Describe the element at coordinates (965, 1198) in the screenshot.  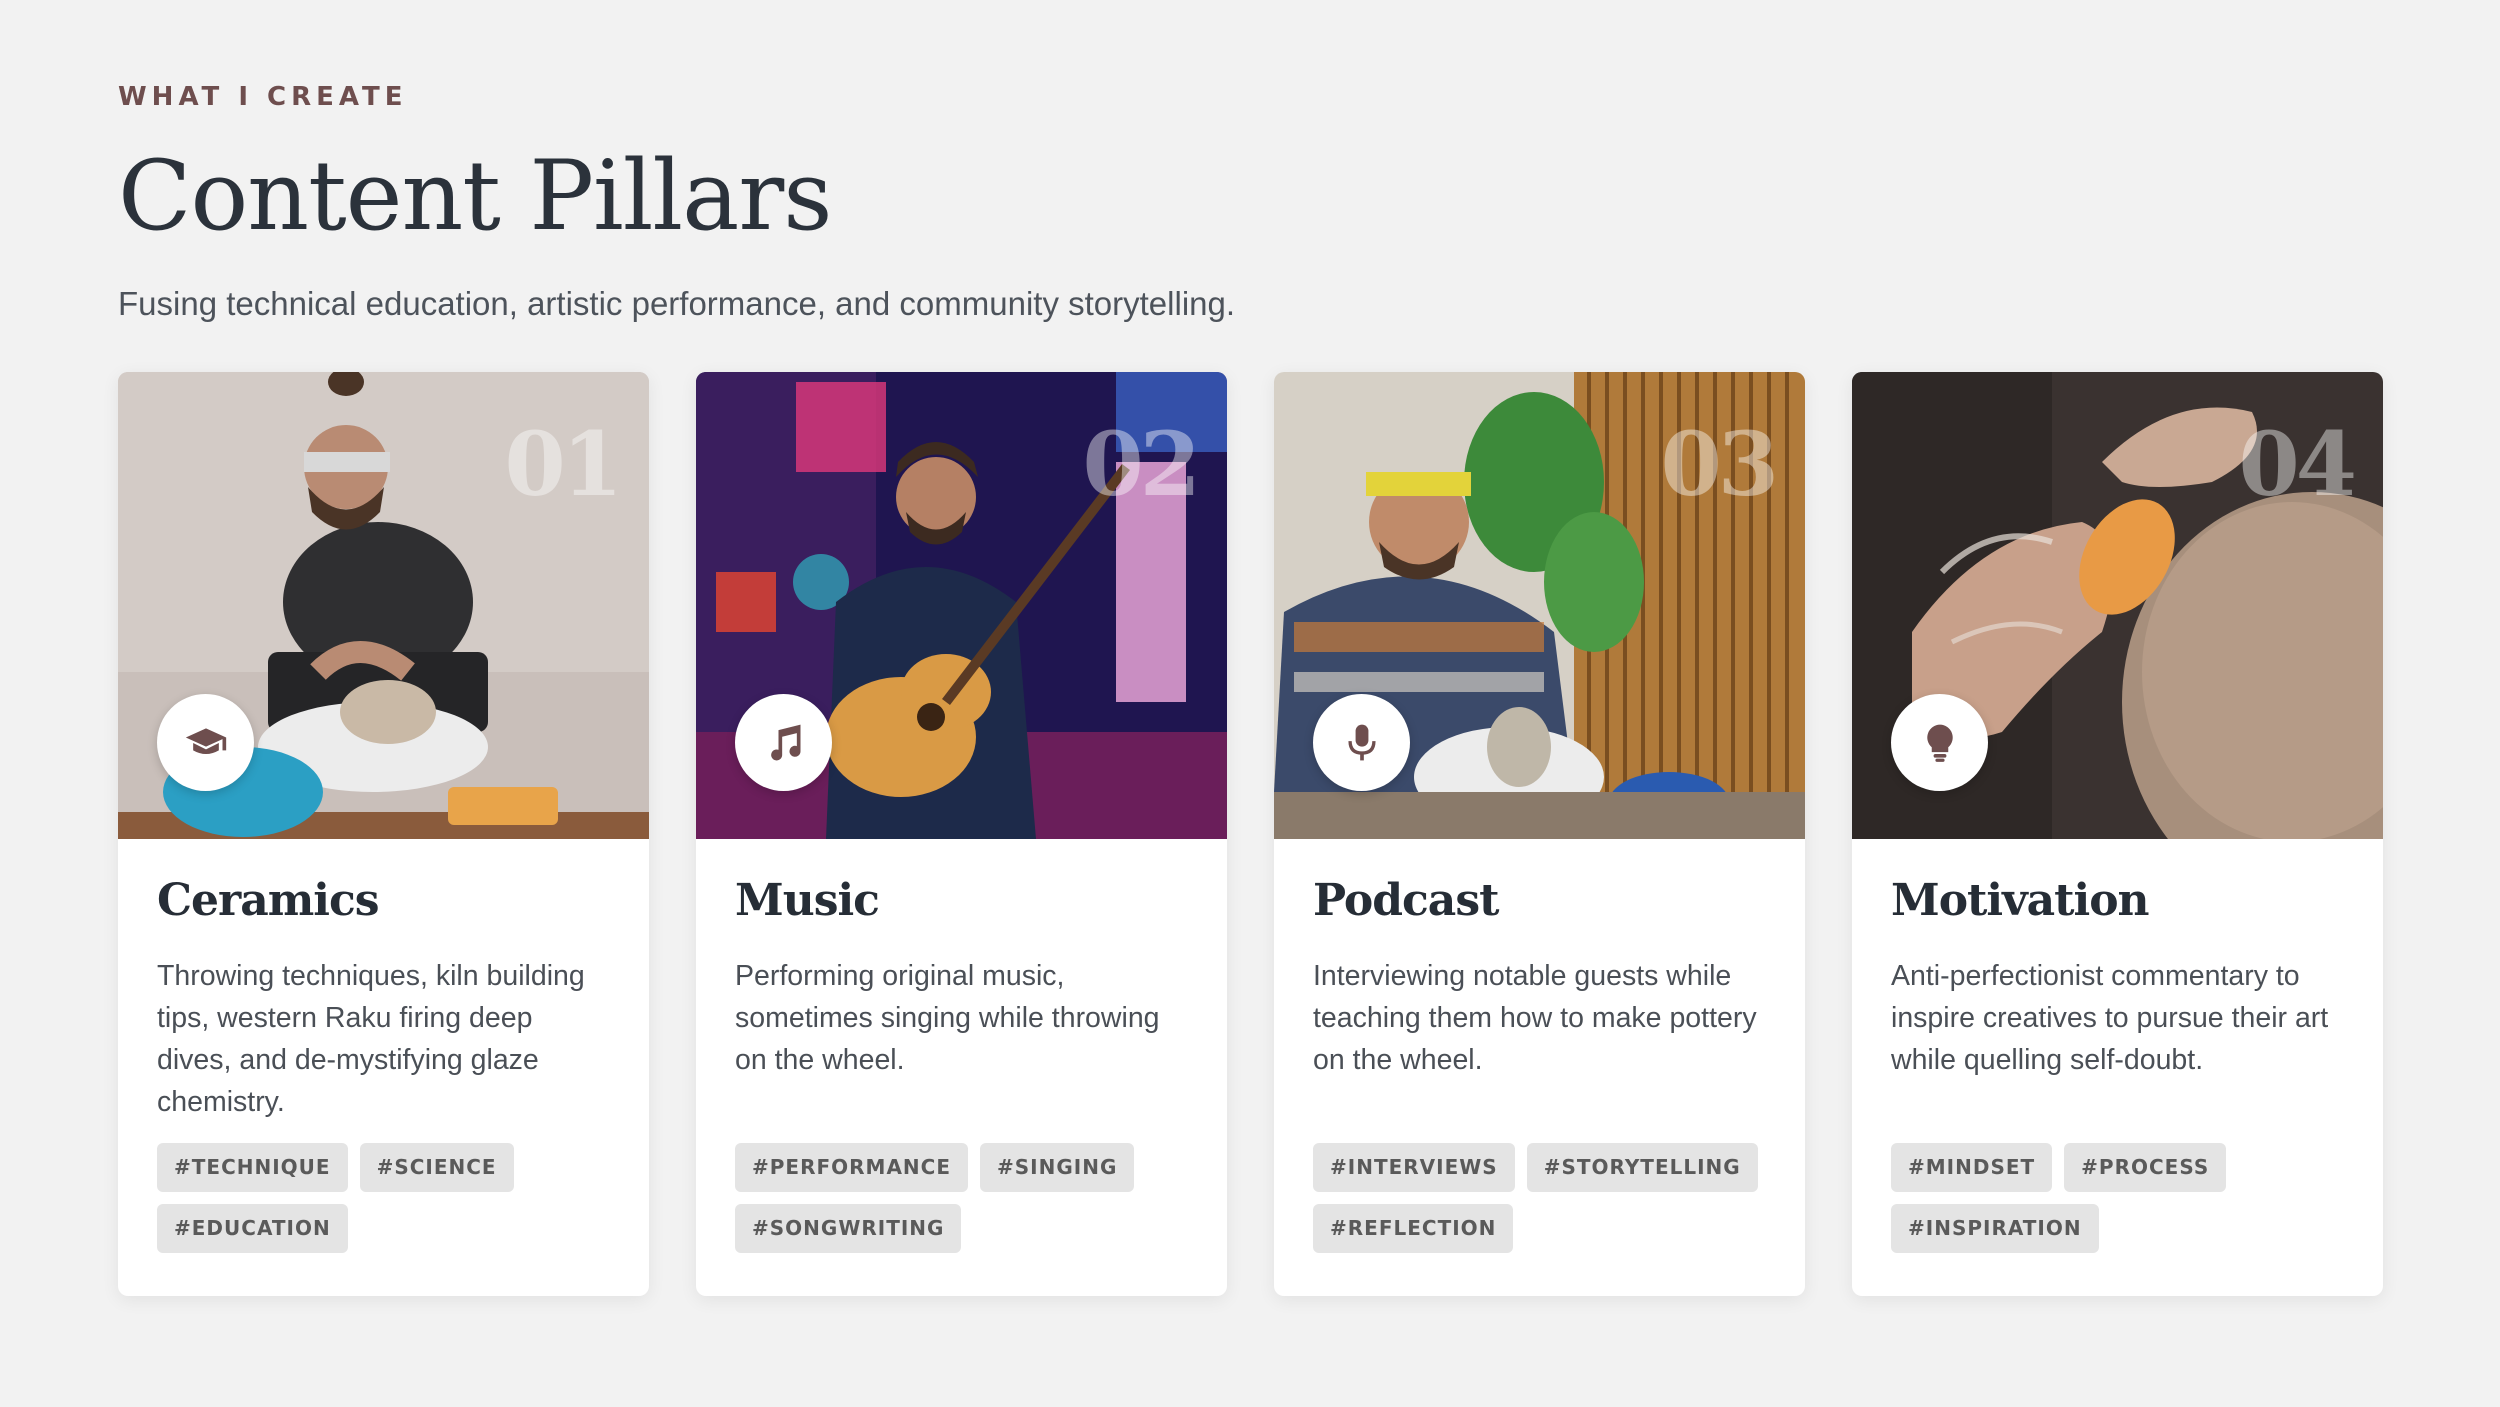
I see `tag-list: #PERFORMANCE #SINGING #SONGWRITING` at that location.